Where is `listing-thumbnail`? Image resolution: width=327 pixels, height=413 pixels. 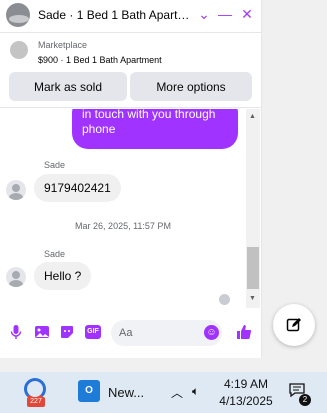 listing-thumbnail is located at coordinates (19, 50).